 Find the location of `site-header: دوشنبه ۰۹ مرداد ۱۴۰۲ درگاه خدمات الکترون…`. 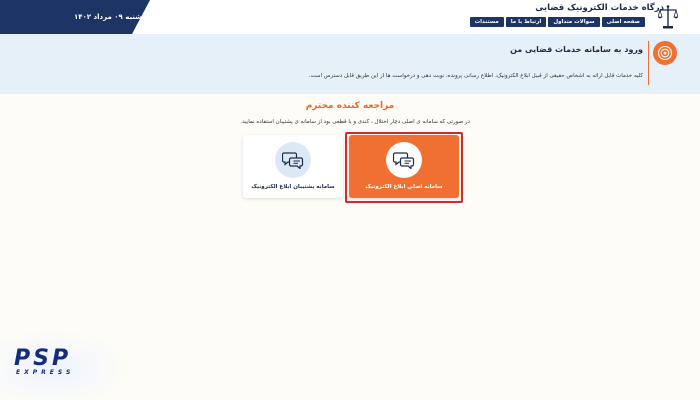

site-header: دوشنبه ۰۹ مرداد ۱۴۰۲ درگاه خدمات الکترون… is located at coordinates (350, 17).